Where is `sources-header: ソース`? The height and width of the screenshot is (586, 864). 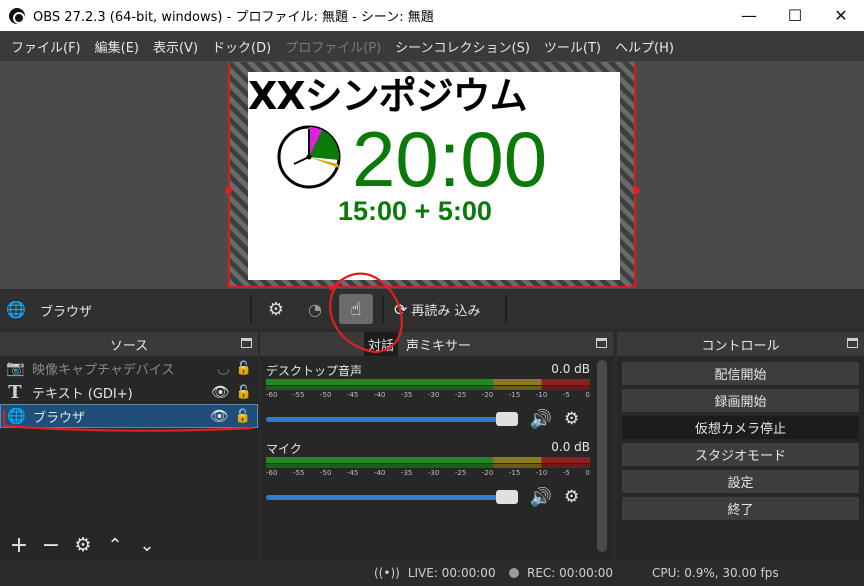 sources-header: ソース is located at coordinates (129, 344).